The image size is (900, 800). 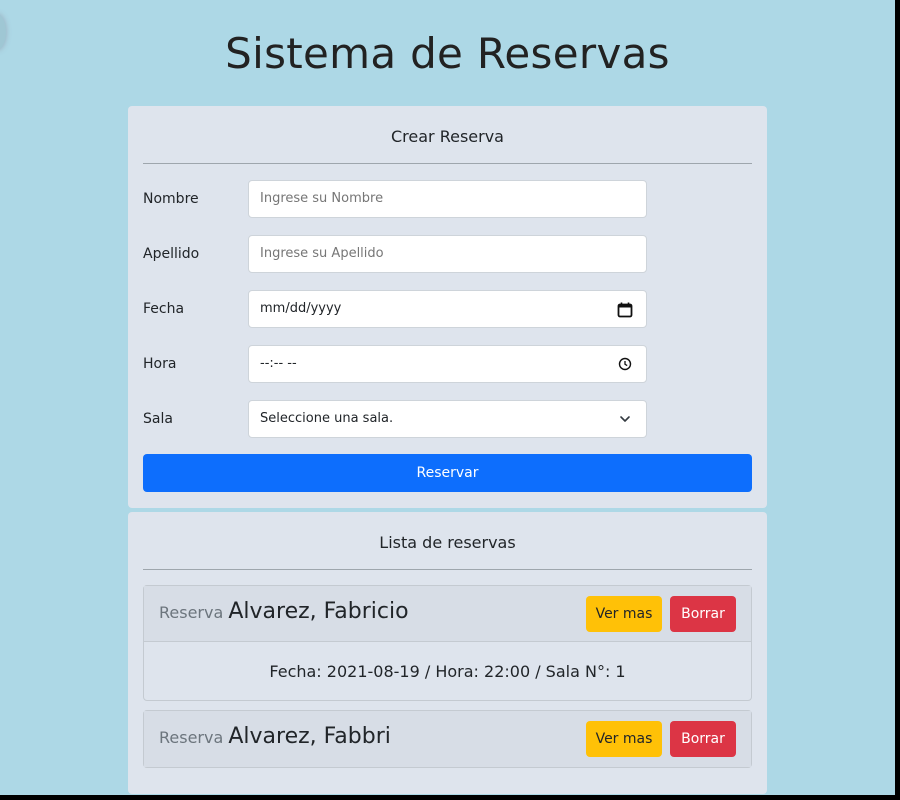 I want to click on sala-select: Seleccione una sala., so click(x=447, y=419).